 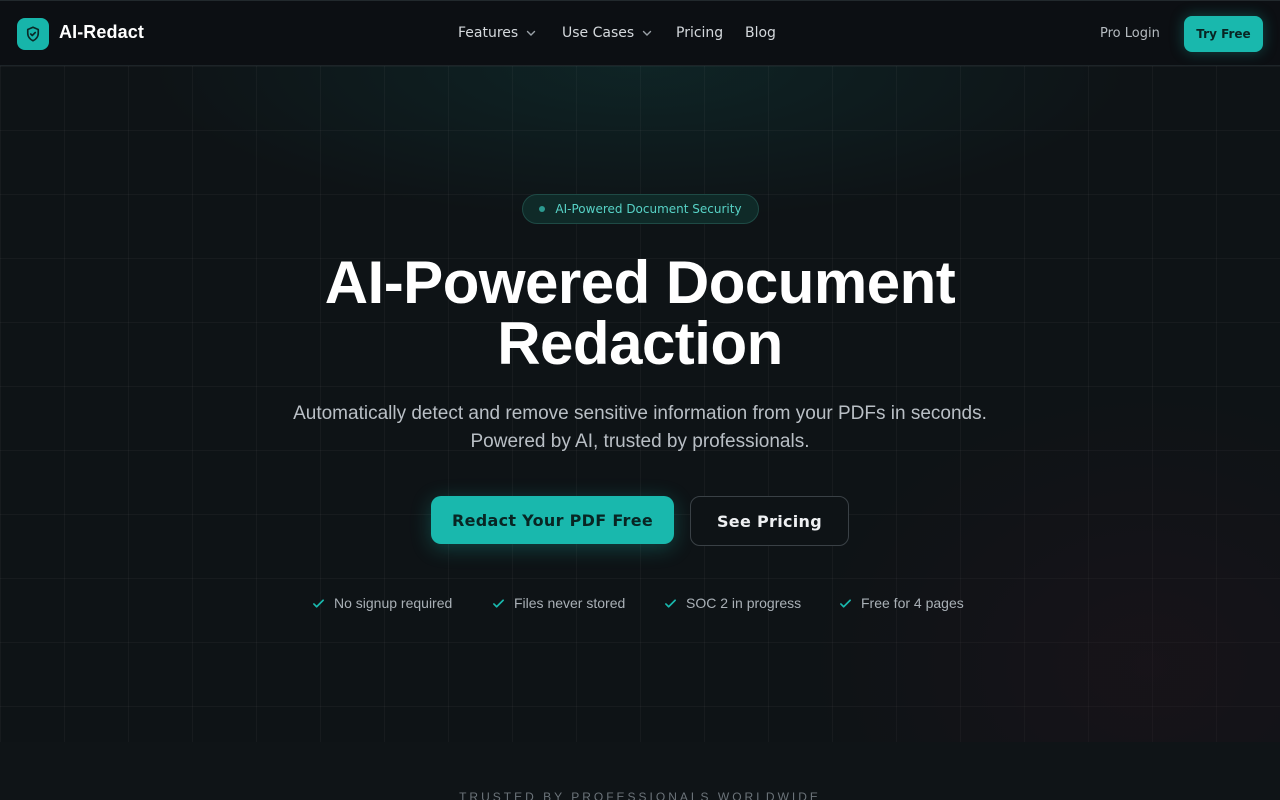 I want to click on trusted-label: TRUSTED BY PROFESSIONALS WORLDWIDE, so click(x=640, y=795).